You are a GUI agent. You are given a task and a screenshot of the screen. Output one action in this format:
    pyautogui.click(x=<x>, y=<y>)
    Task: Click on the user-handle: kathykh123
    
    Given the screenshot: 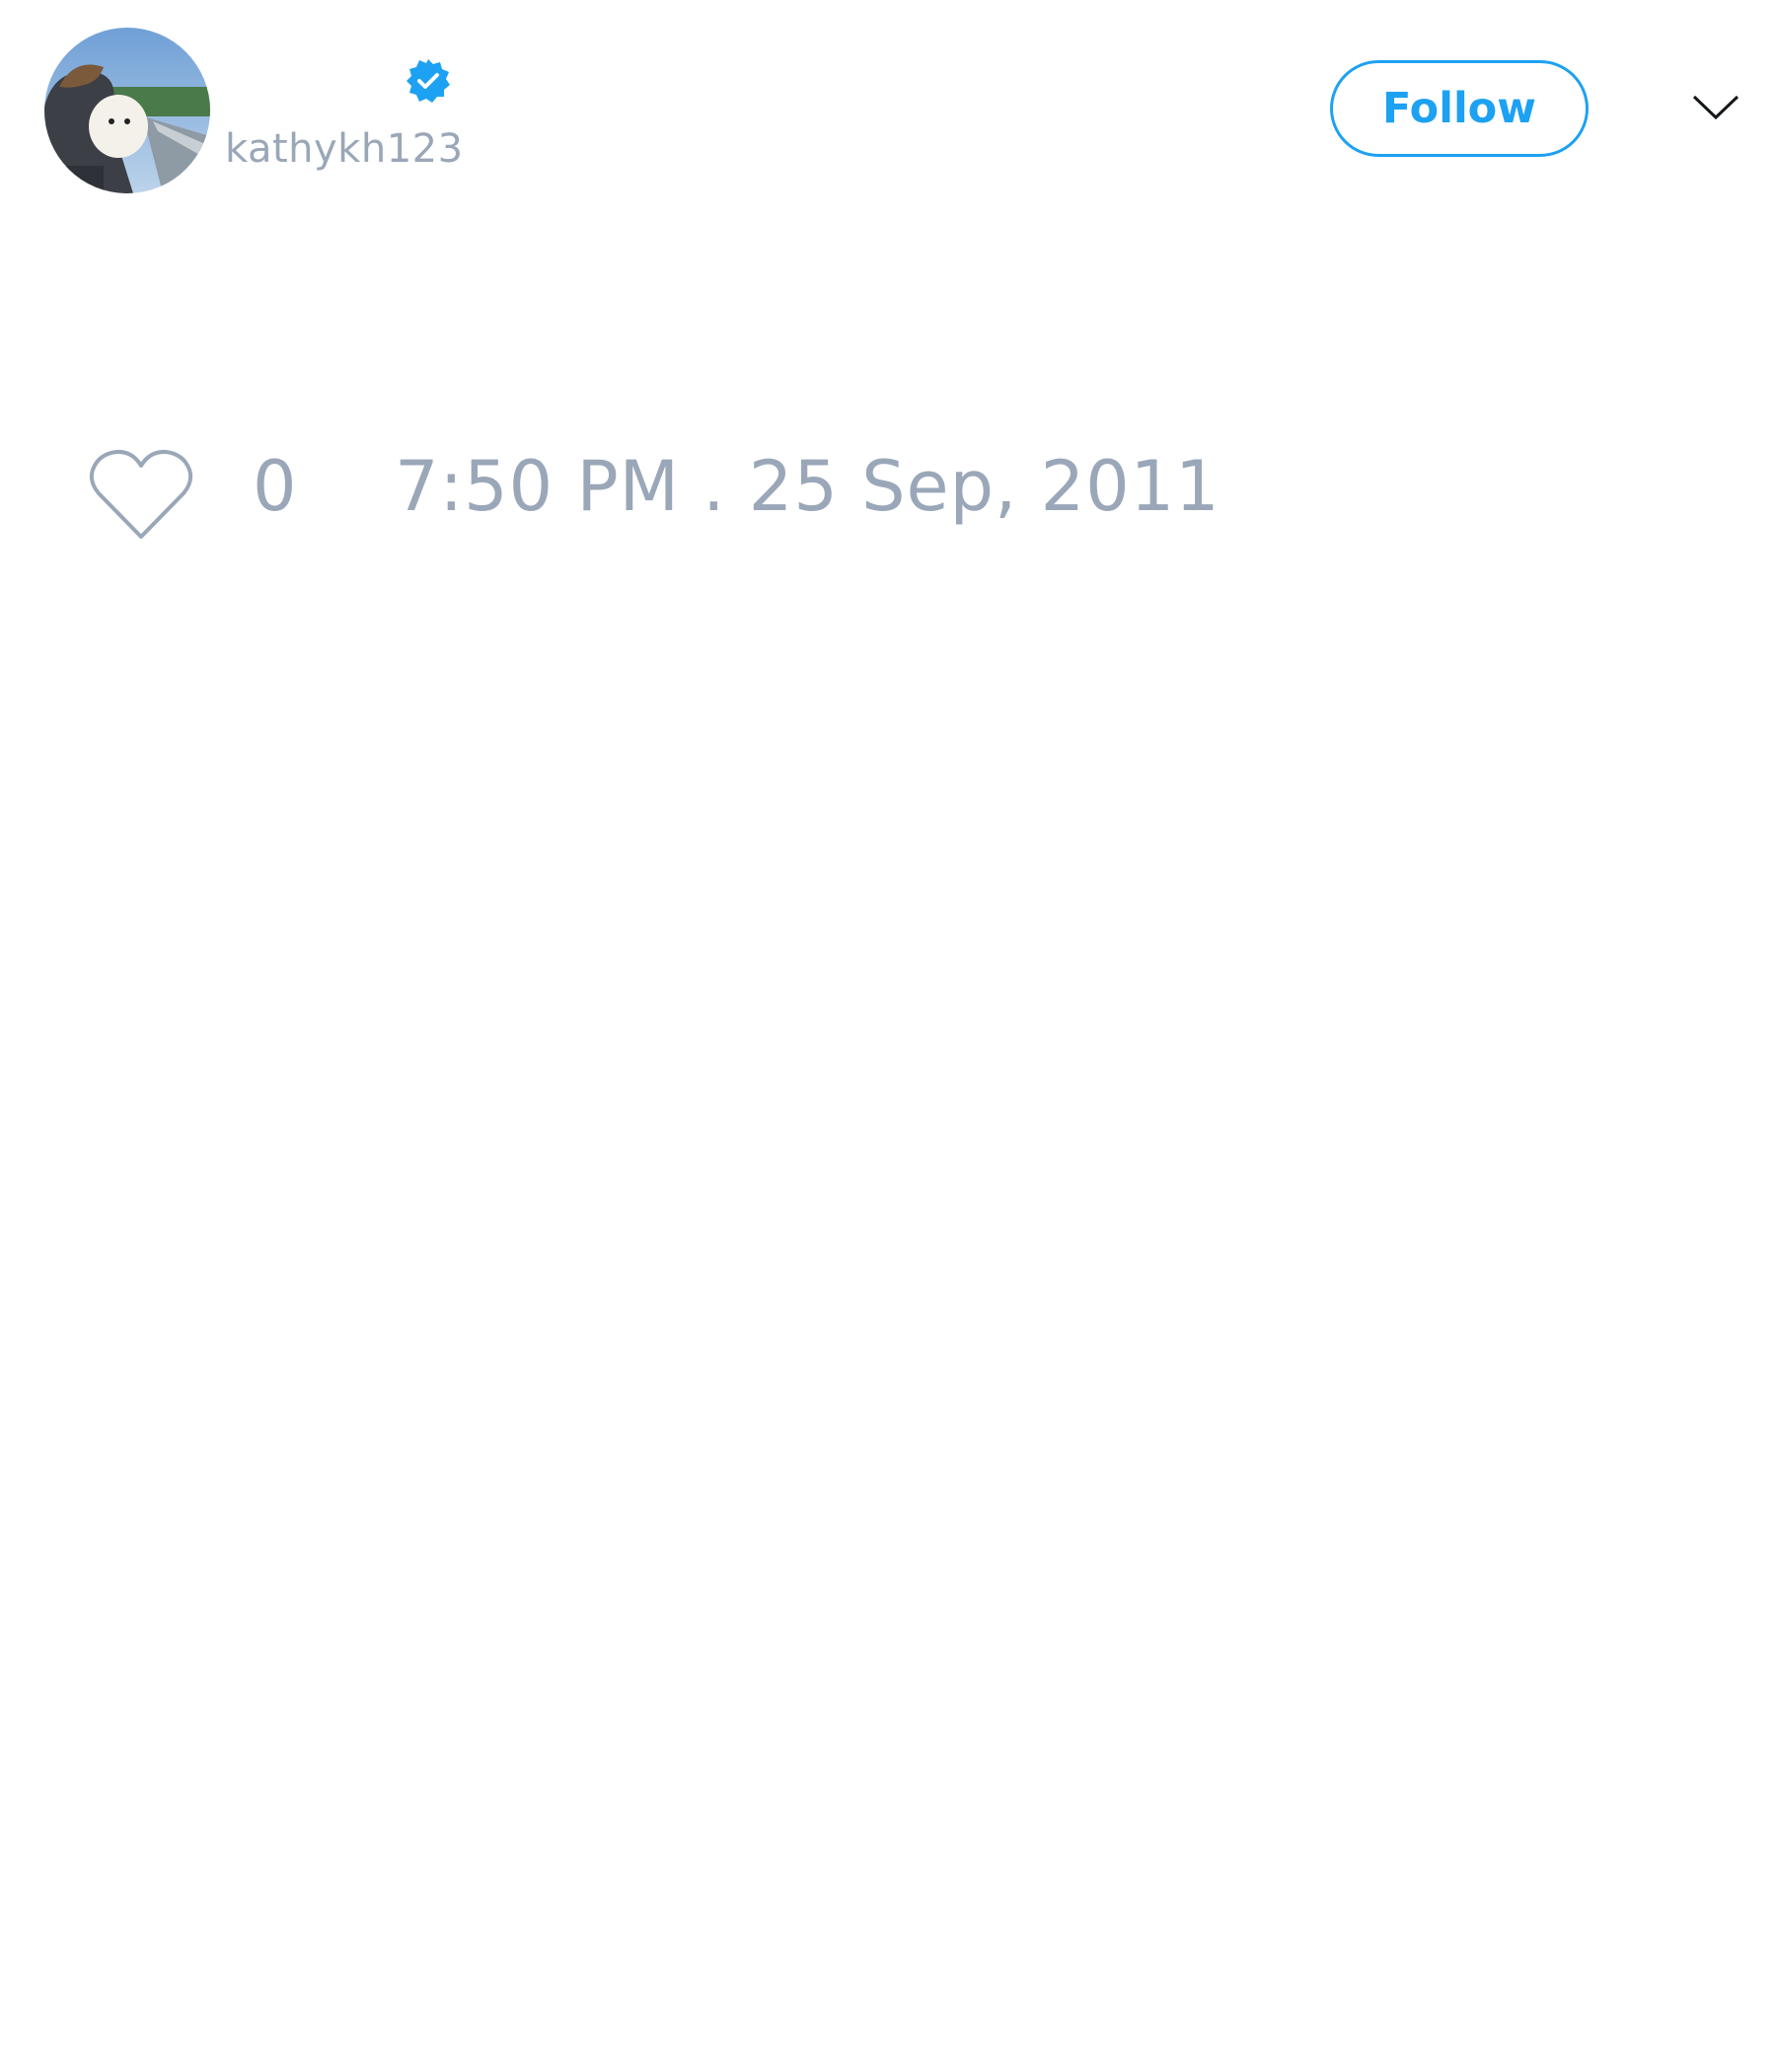 What is the action you would take?
    pyautogui.click(x=344, y=149)
    